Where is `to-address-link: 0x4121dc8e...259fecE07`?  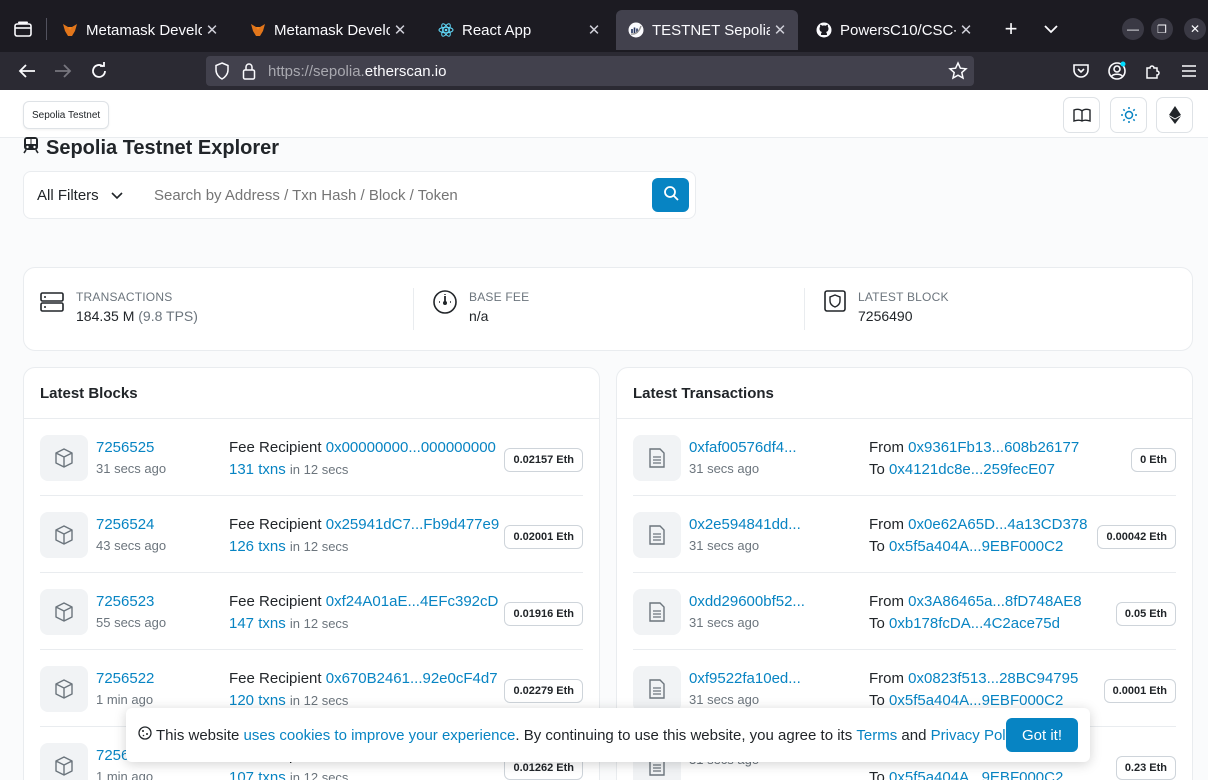 to-address-link: 0x4121dc8e...259fecE07 is located at coordinates (972, 469).